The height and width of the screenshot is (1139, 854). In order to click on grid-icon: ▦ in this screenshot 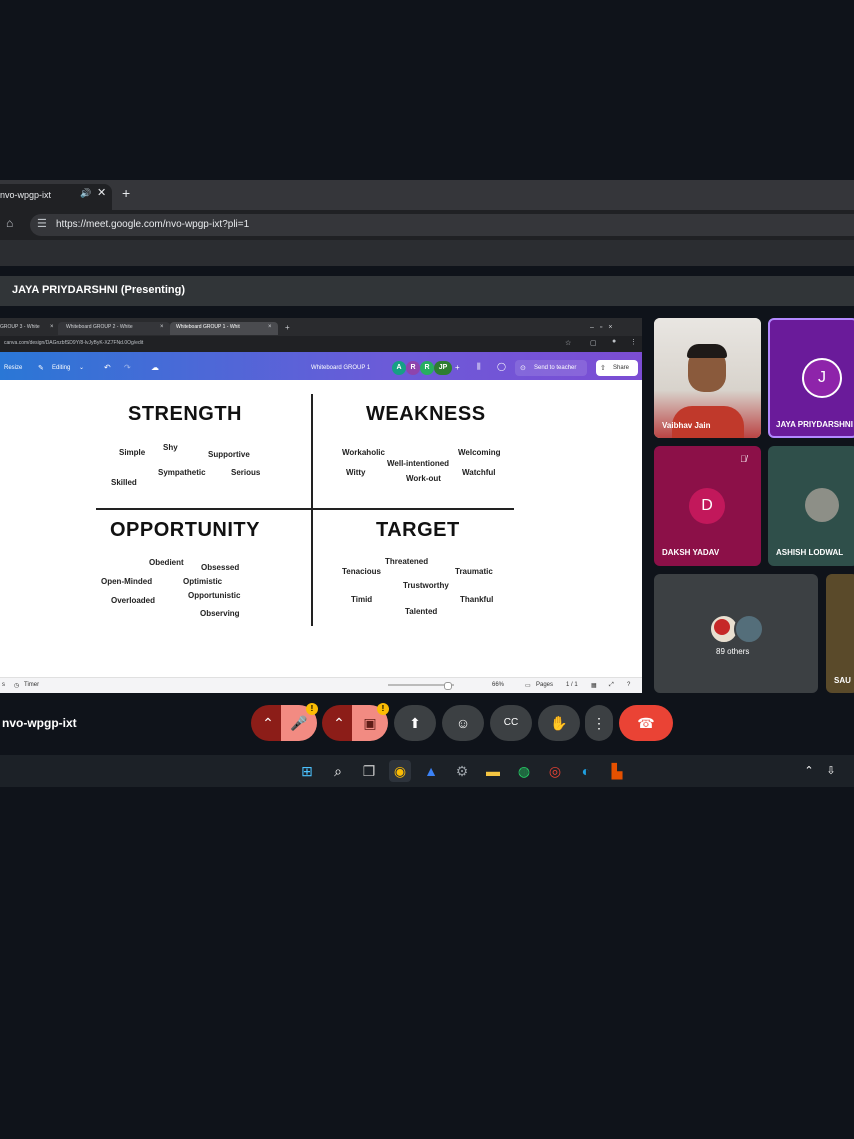, I will do `click(594, 686)`.